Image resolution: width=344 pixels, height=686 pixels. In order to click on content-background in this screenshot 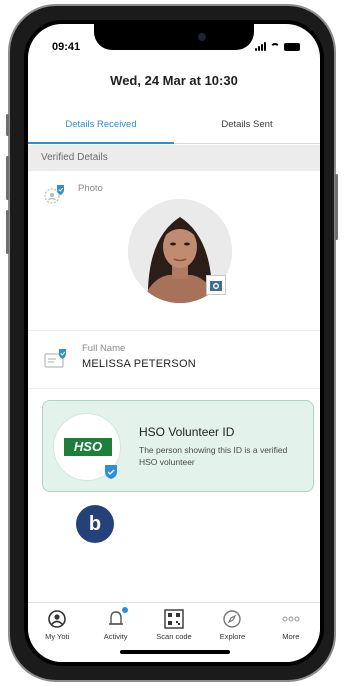, I will do `click(174, 549)`.